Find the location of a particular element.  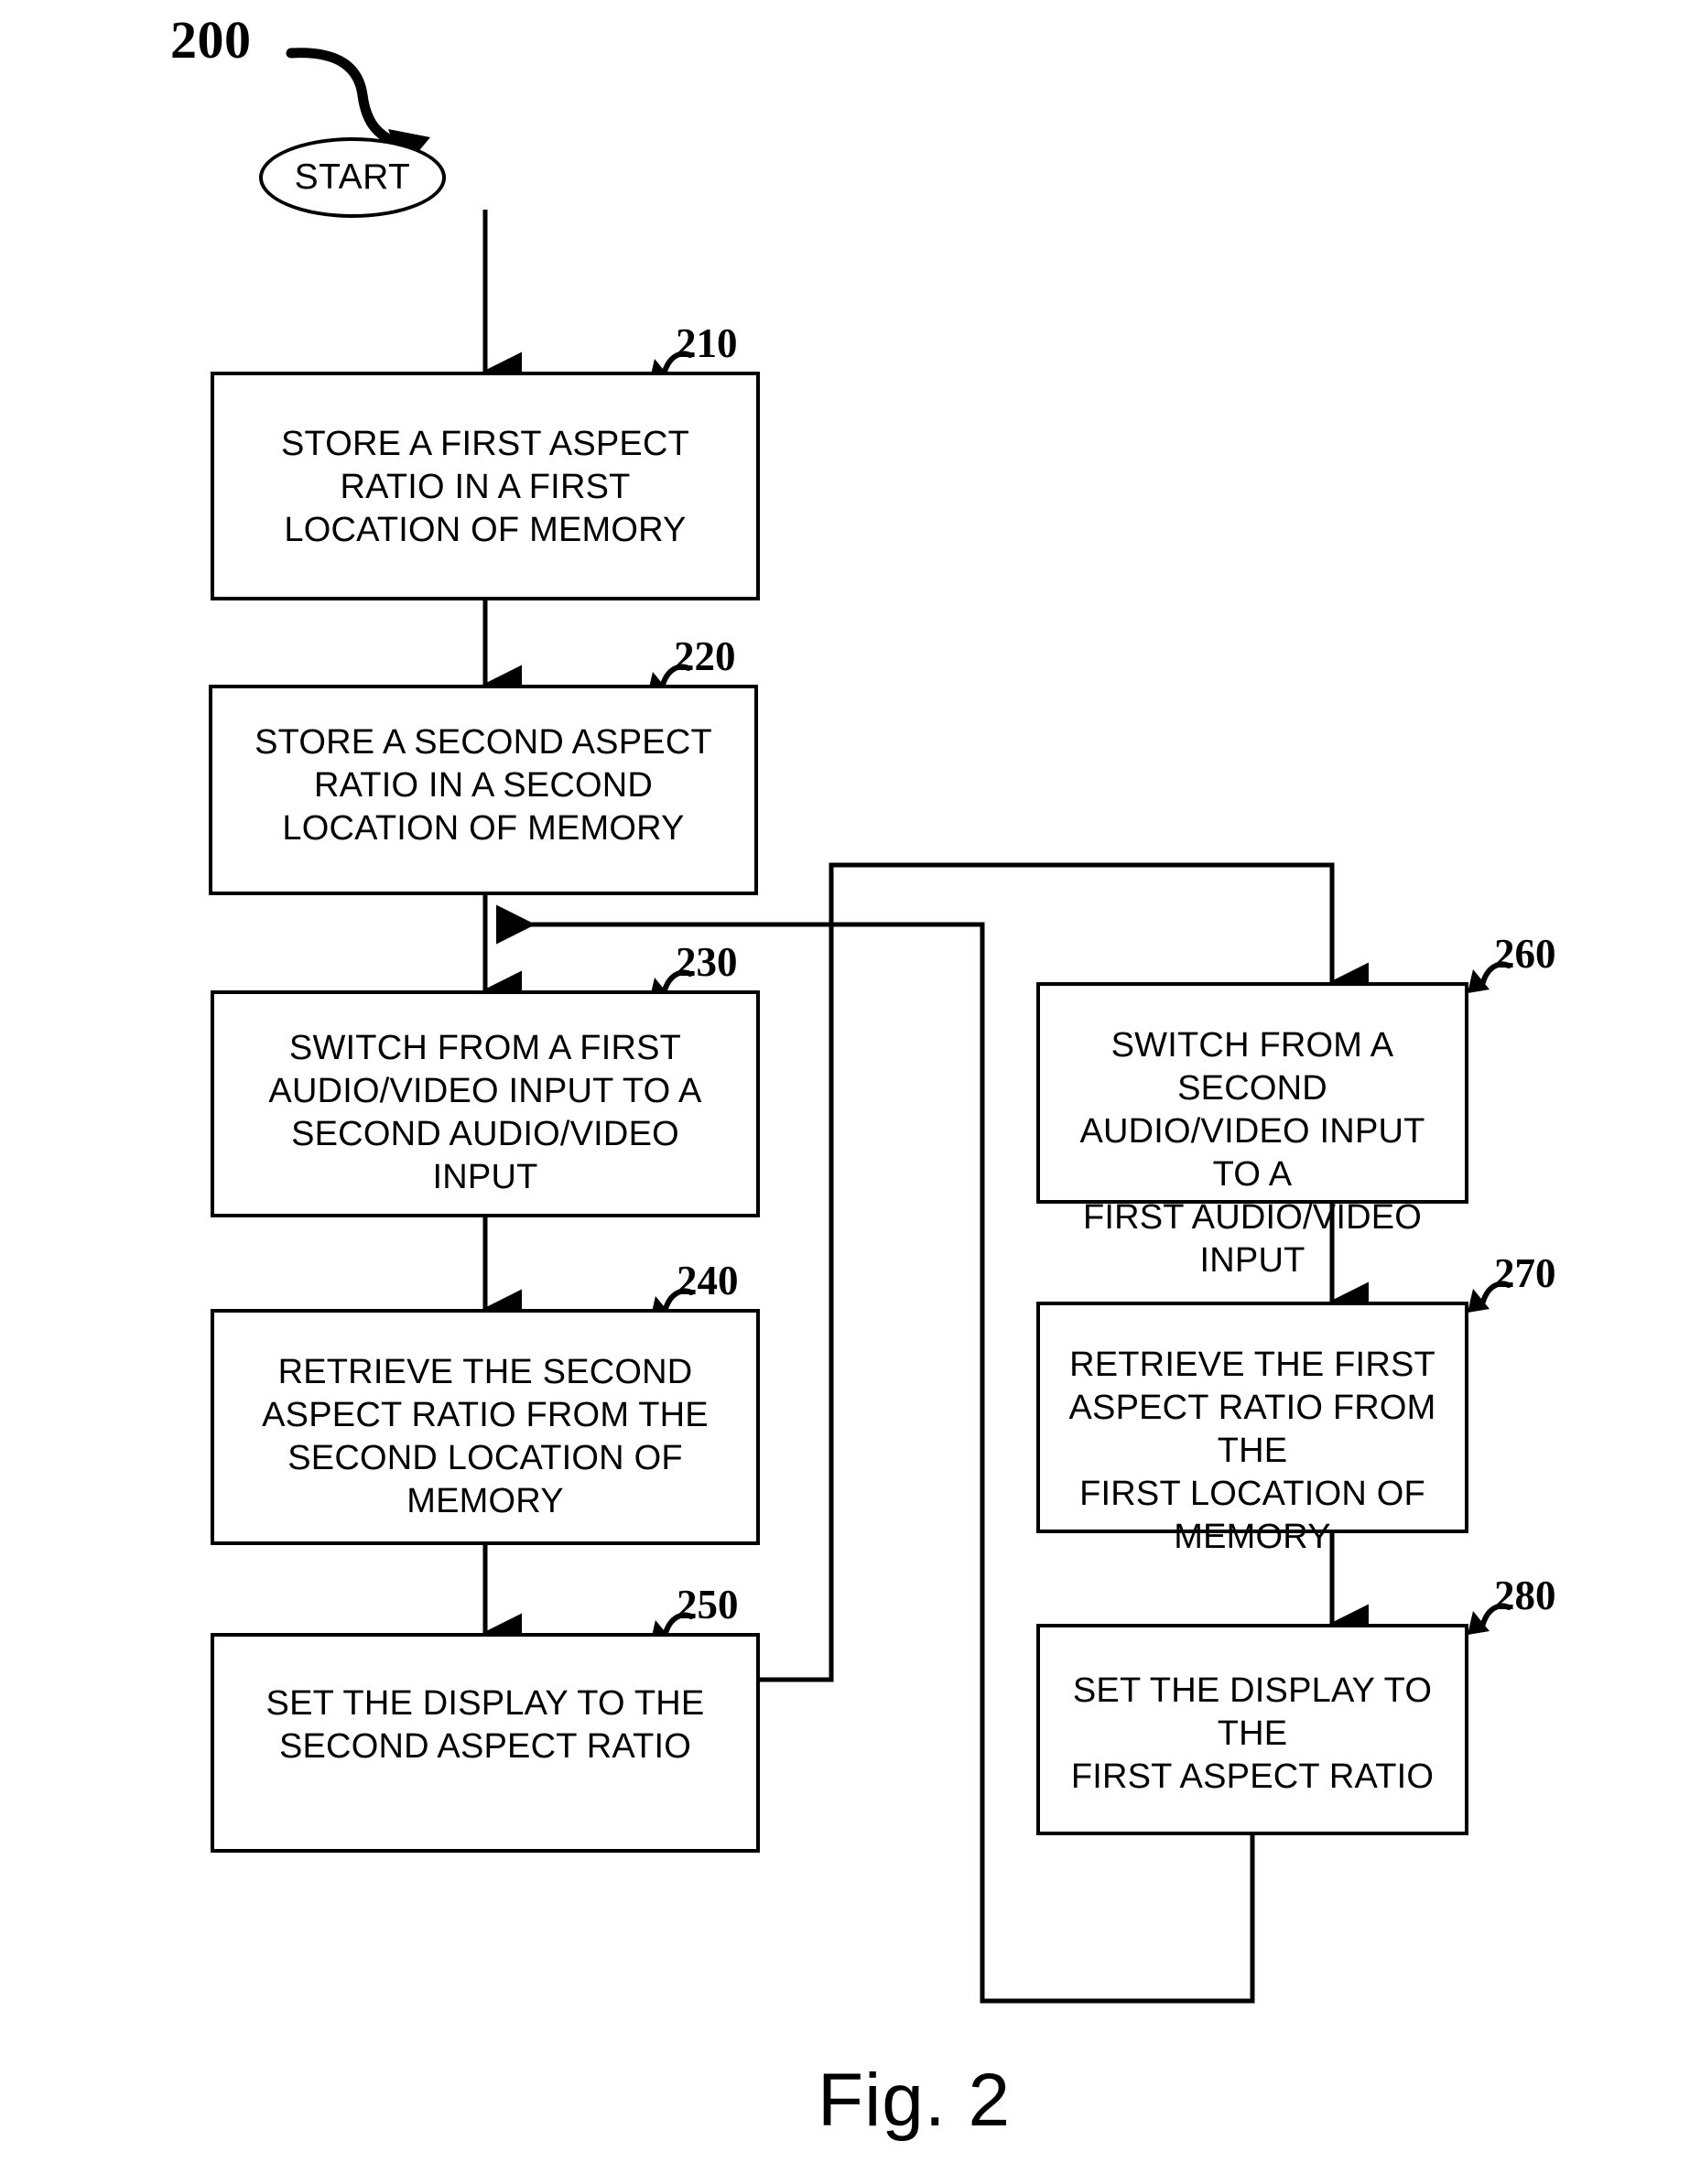

terminator-start-label: START is located at coordinates (352, 177).